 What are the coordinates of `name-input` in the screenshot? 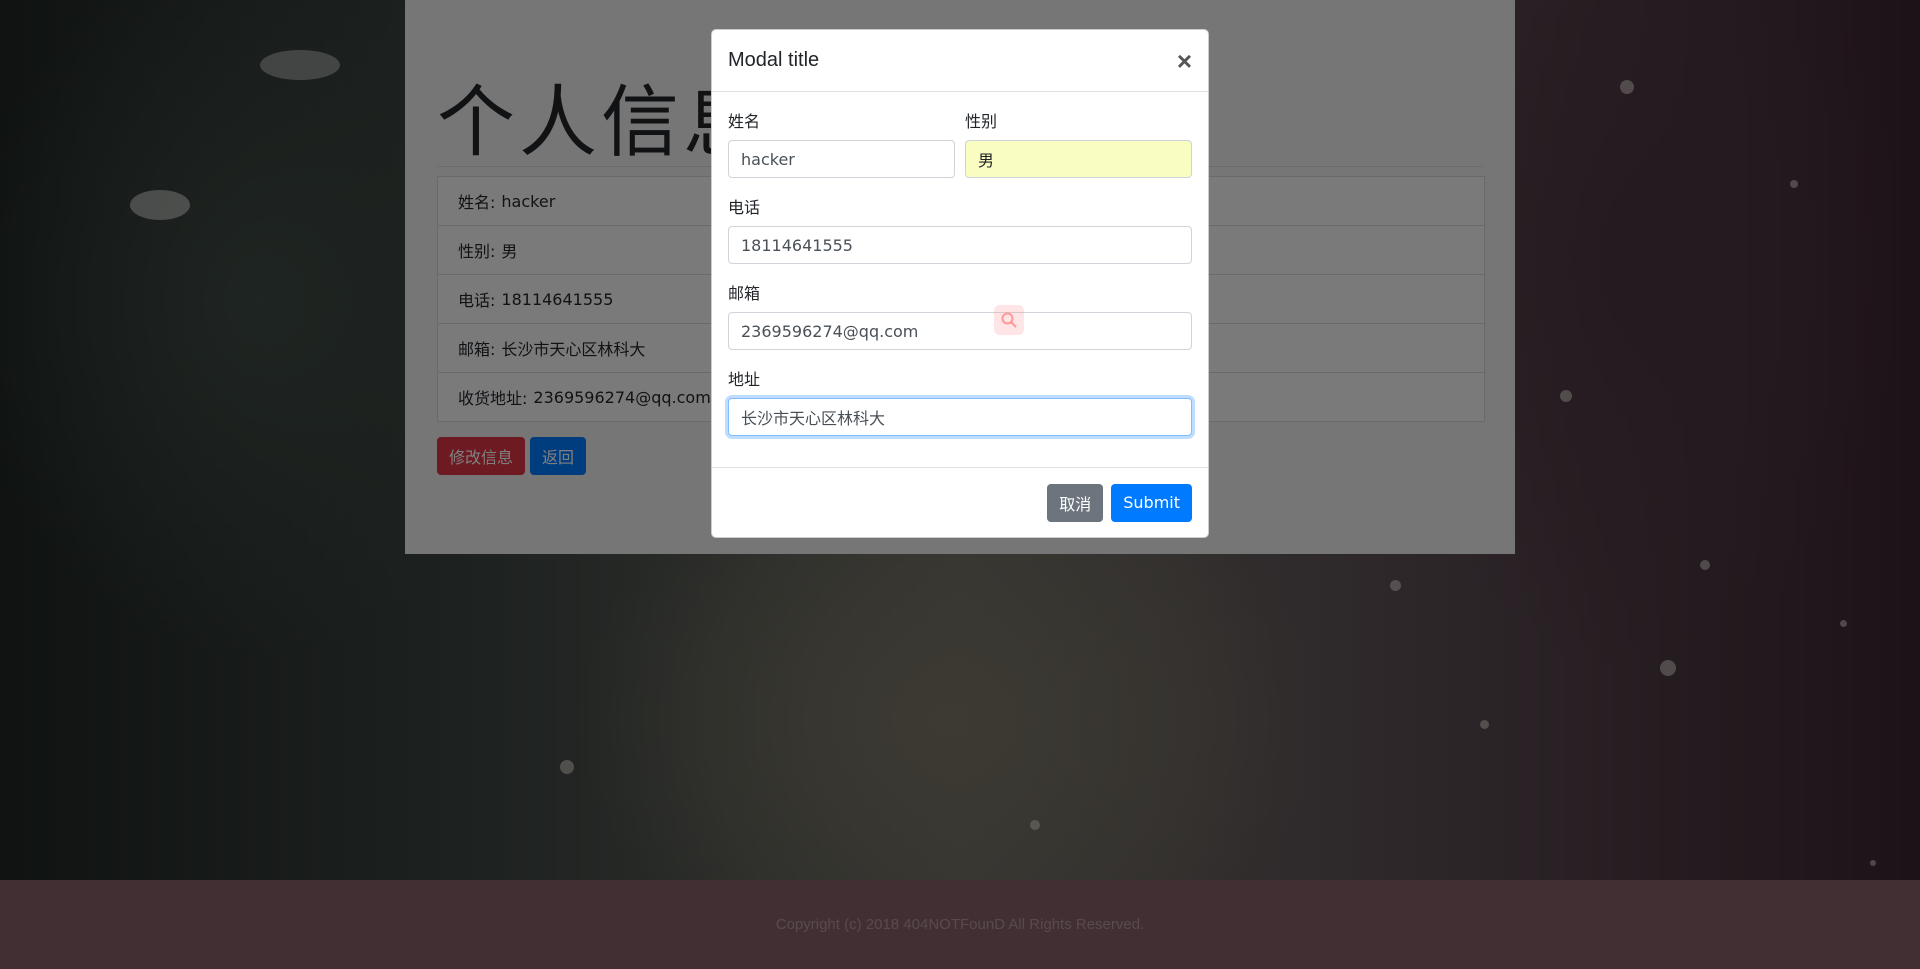 It's located at (841, 159).